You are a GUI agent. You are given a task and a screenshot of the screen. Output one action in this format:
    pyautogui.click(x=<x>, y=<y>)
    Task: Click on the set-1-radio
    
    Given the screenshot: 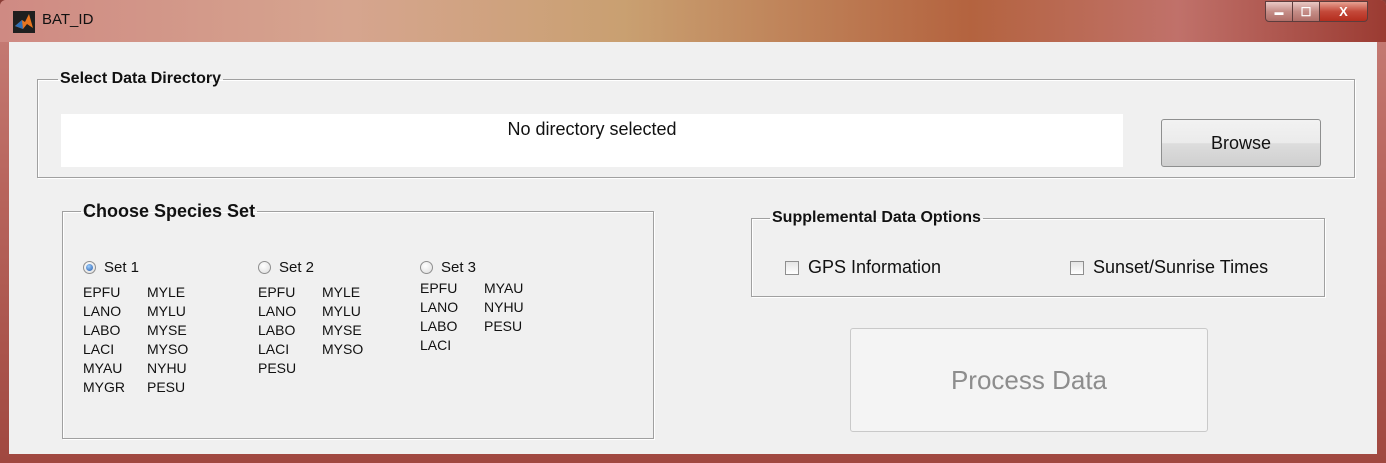 What is the action you would take?
    pyautogui.click(x=89, y=267)
    